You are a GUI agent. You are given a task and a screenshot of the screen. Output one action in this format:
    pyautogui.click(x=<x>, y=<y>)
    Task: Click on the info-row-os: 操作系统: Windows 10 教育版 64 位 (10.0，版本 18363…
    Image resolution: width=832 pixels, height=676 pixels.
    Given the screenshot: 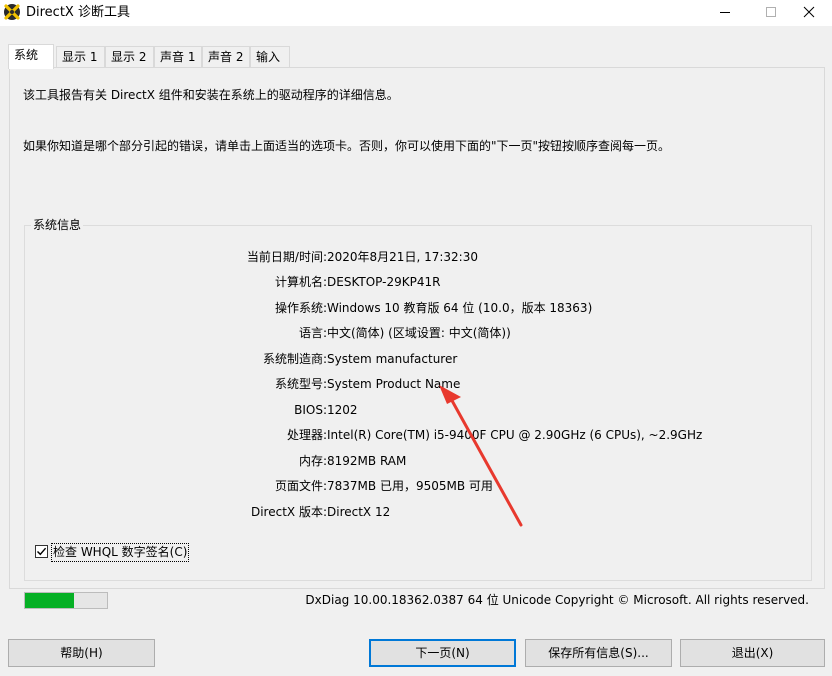 What is the action you would take?
    pyautogui.click(x=415, y=308)
    